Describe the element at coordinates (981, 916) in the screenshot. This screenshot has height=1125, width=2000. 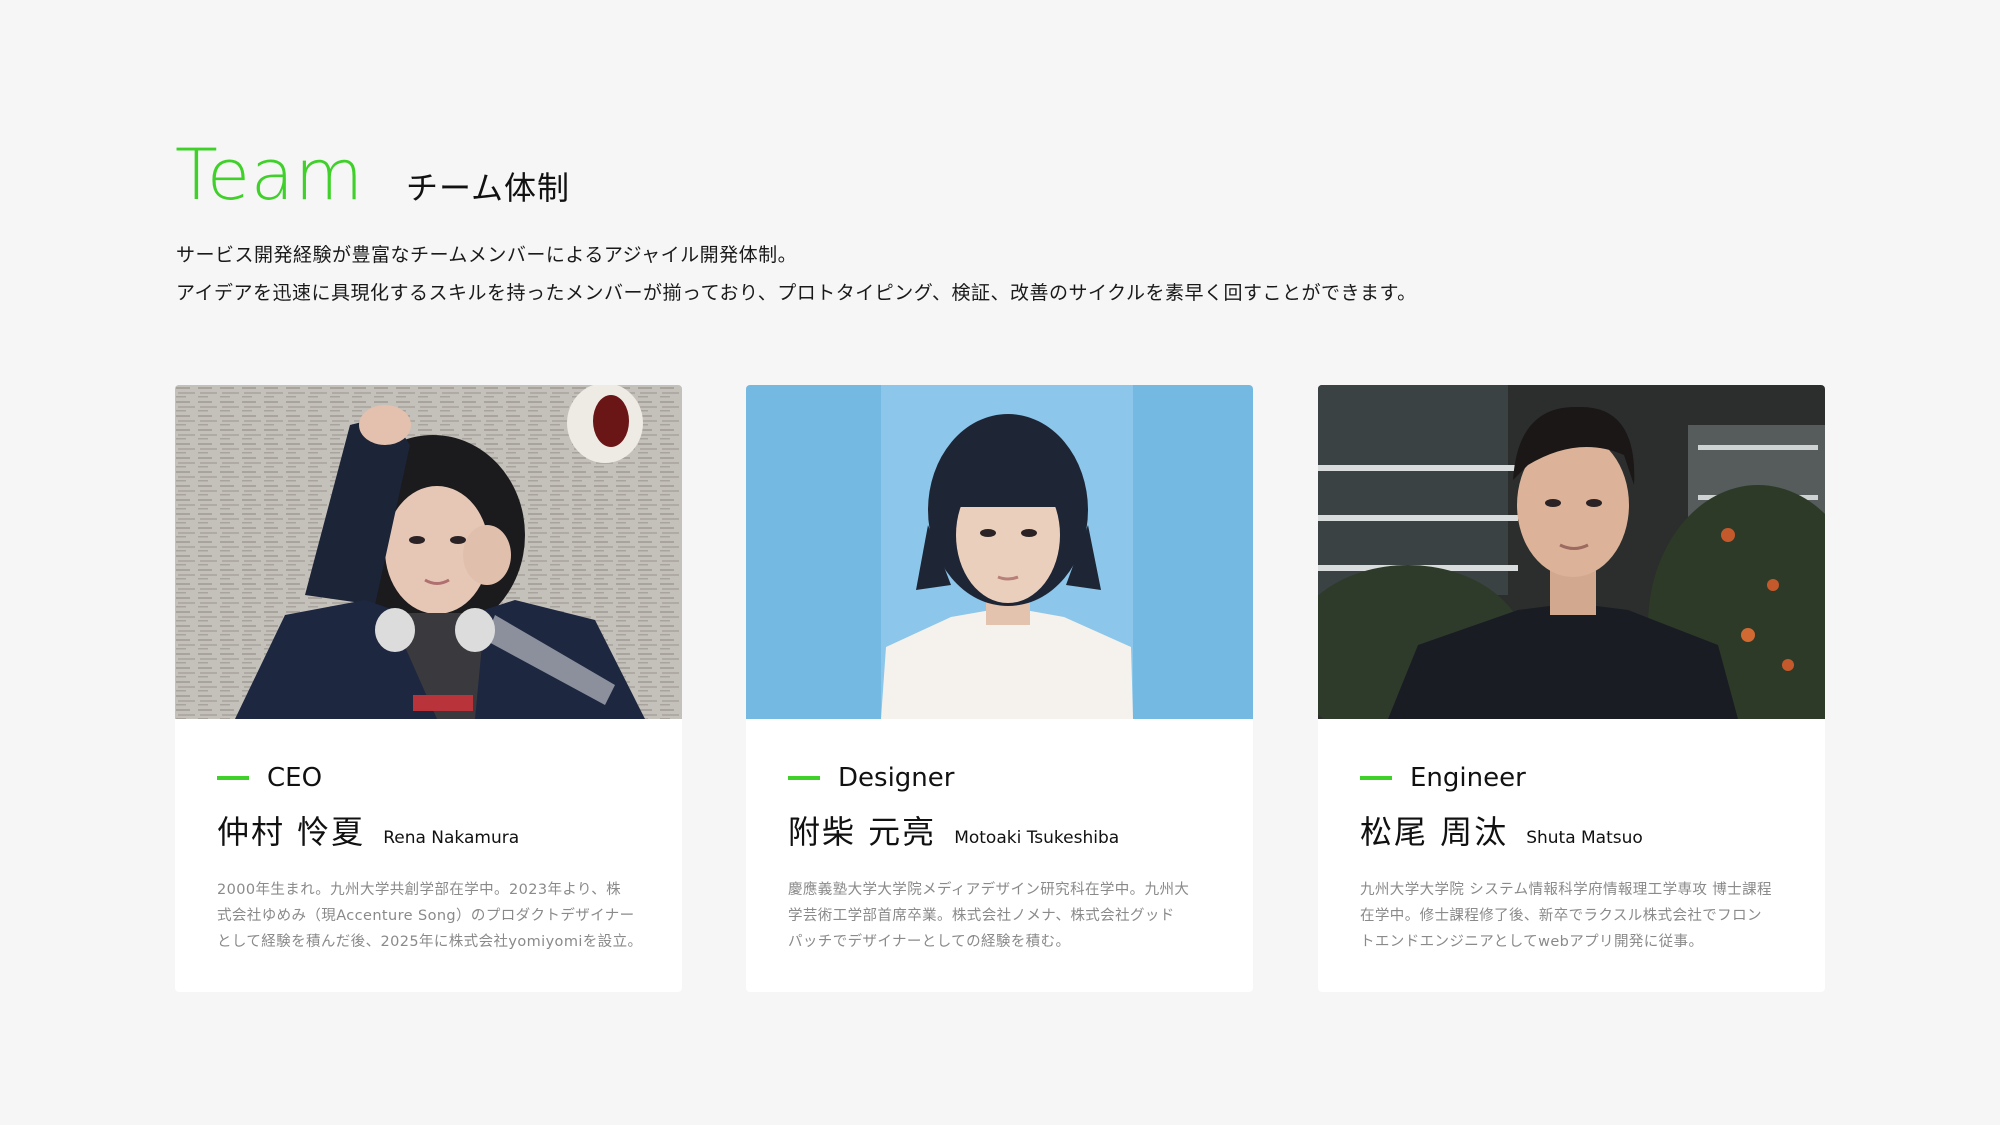
I see `member-bio-line: 学芸術工学部首席卒業。株式会社ノメナ、株式会社グッド` at that location.